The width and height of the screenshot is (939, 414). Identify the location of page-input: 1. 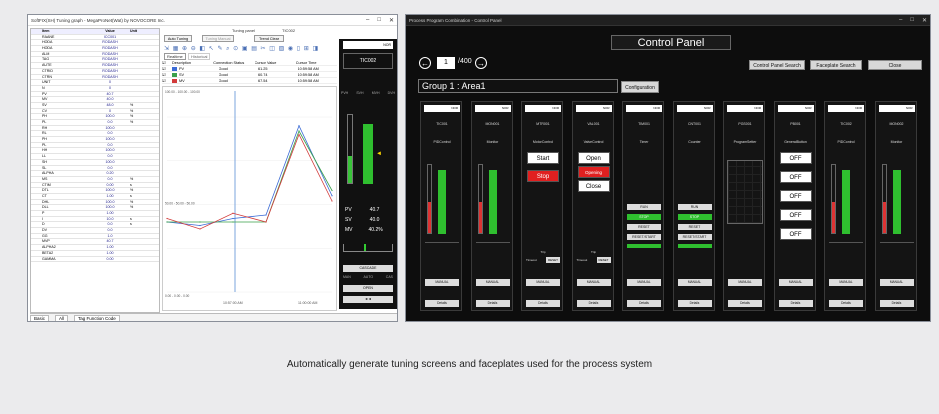
(446, 63).